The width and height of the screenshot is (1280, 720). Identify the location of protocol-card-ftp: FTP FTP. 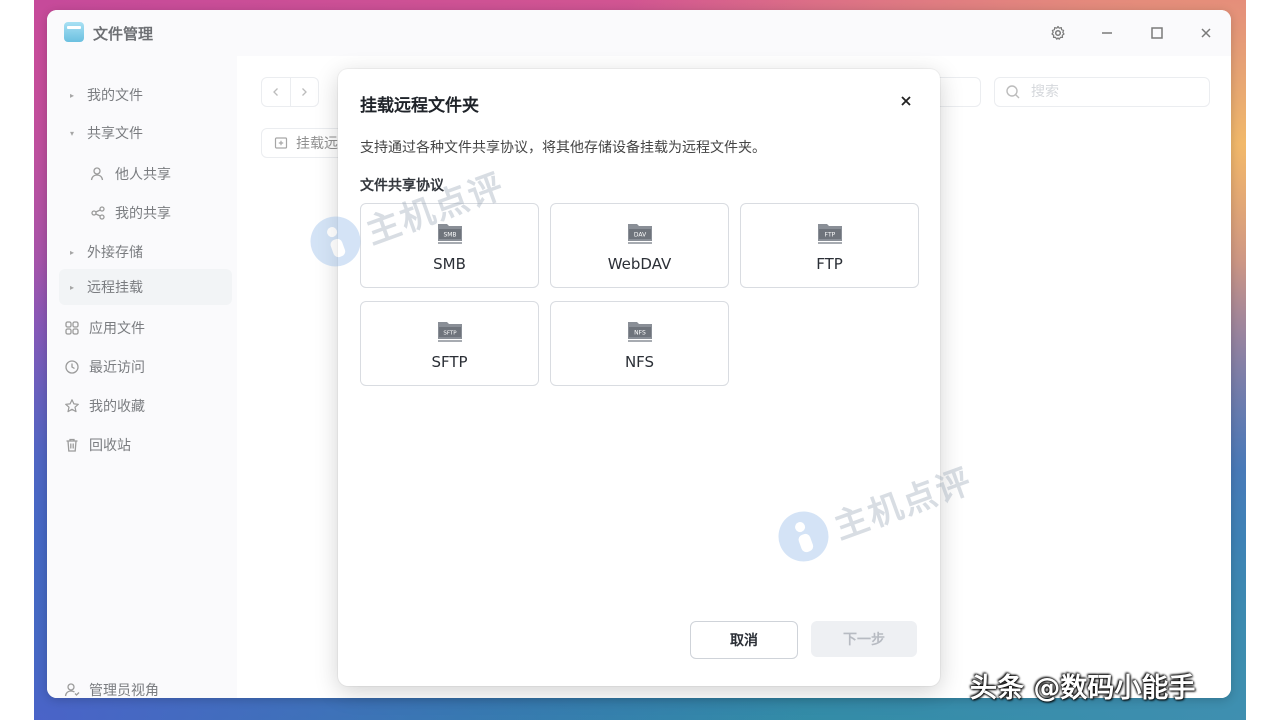
(829, 245).